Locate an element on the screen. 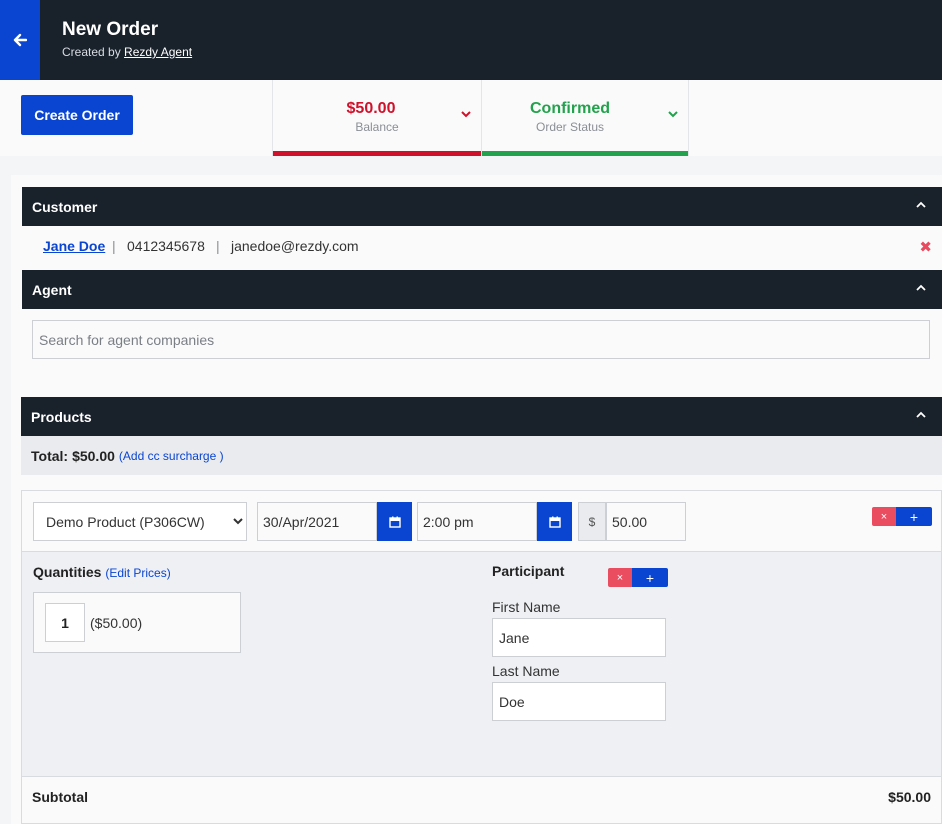 The width and height of the screenshot is (942, 824). products-section-header: Products is located at coordinates (481, 416).